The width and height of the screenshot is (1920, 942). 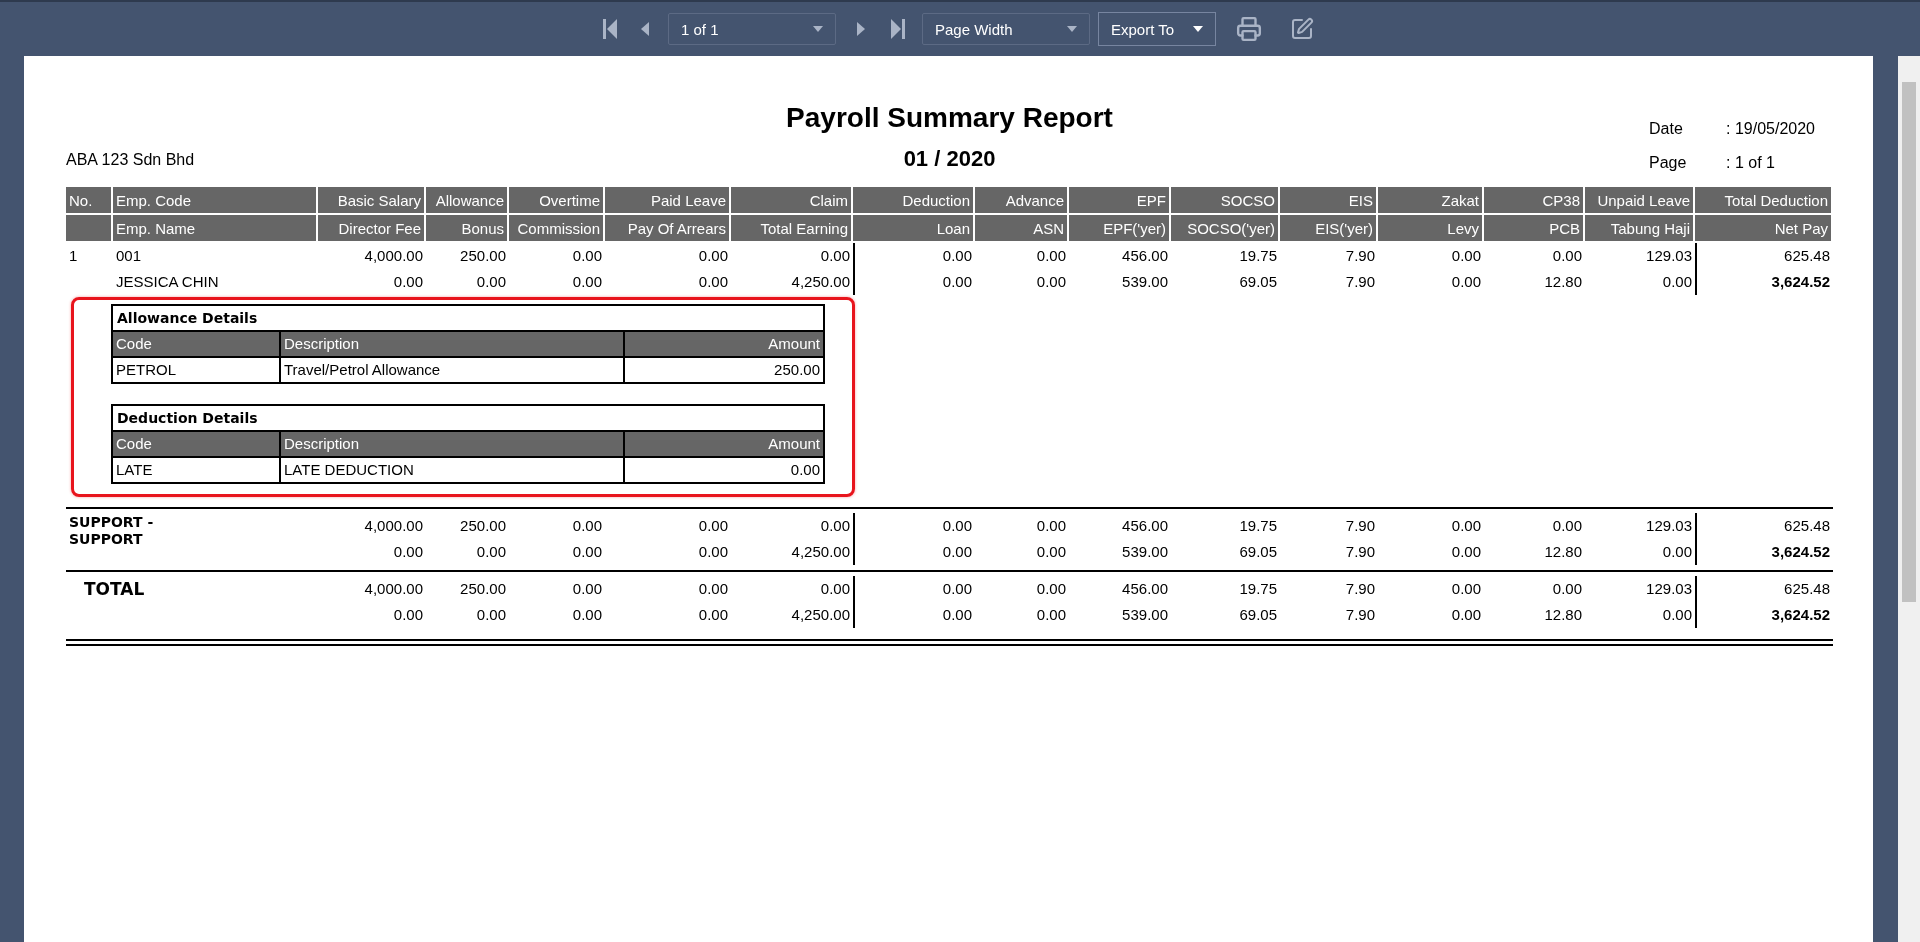 I want to click on column-header: PCB, so click(x=1534, y=229).